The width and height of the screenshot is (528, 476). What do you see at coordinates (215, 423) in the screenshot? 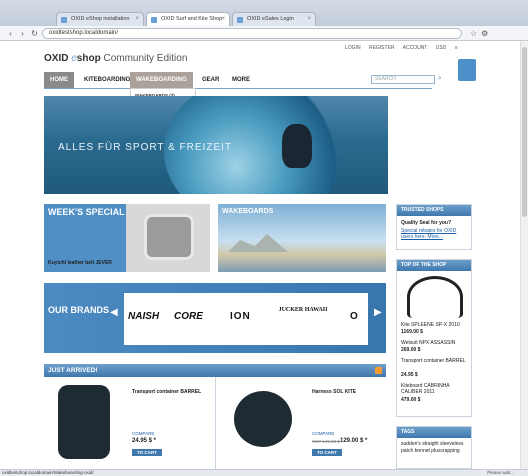
I see `product-divider` at bounding box center [215, 423].